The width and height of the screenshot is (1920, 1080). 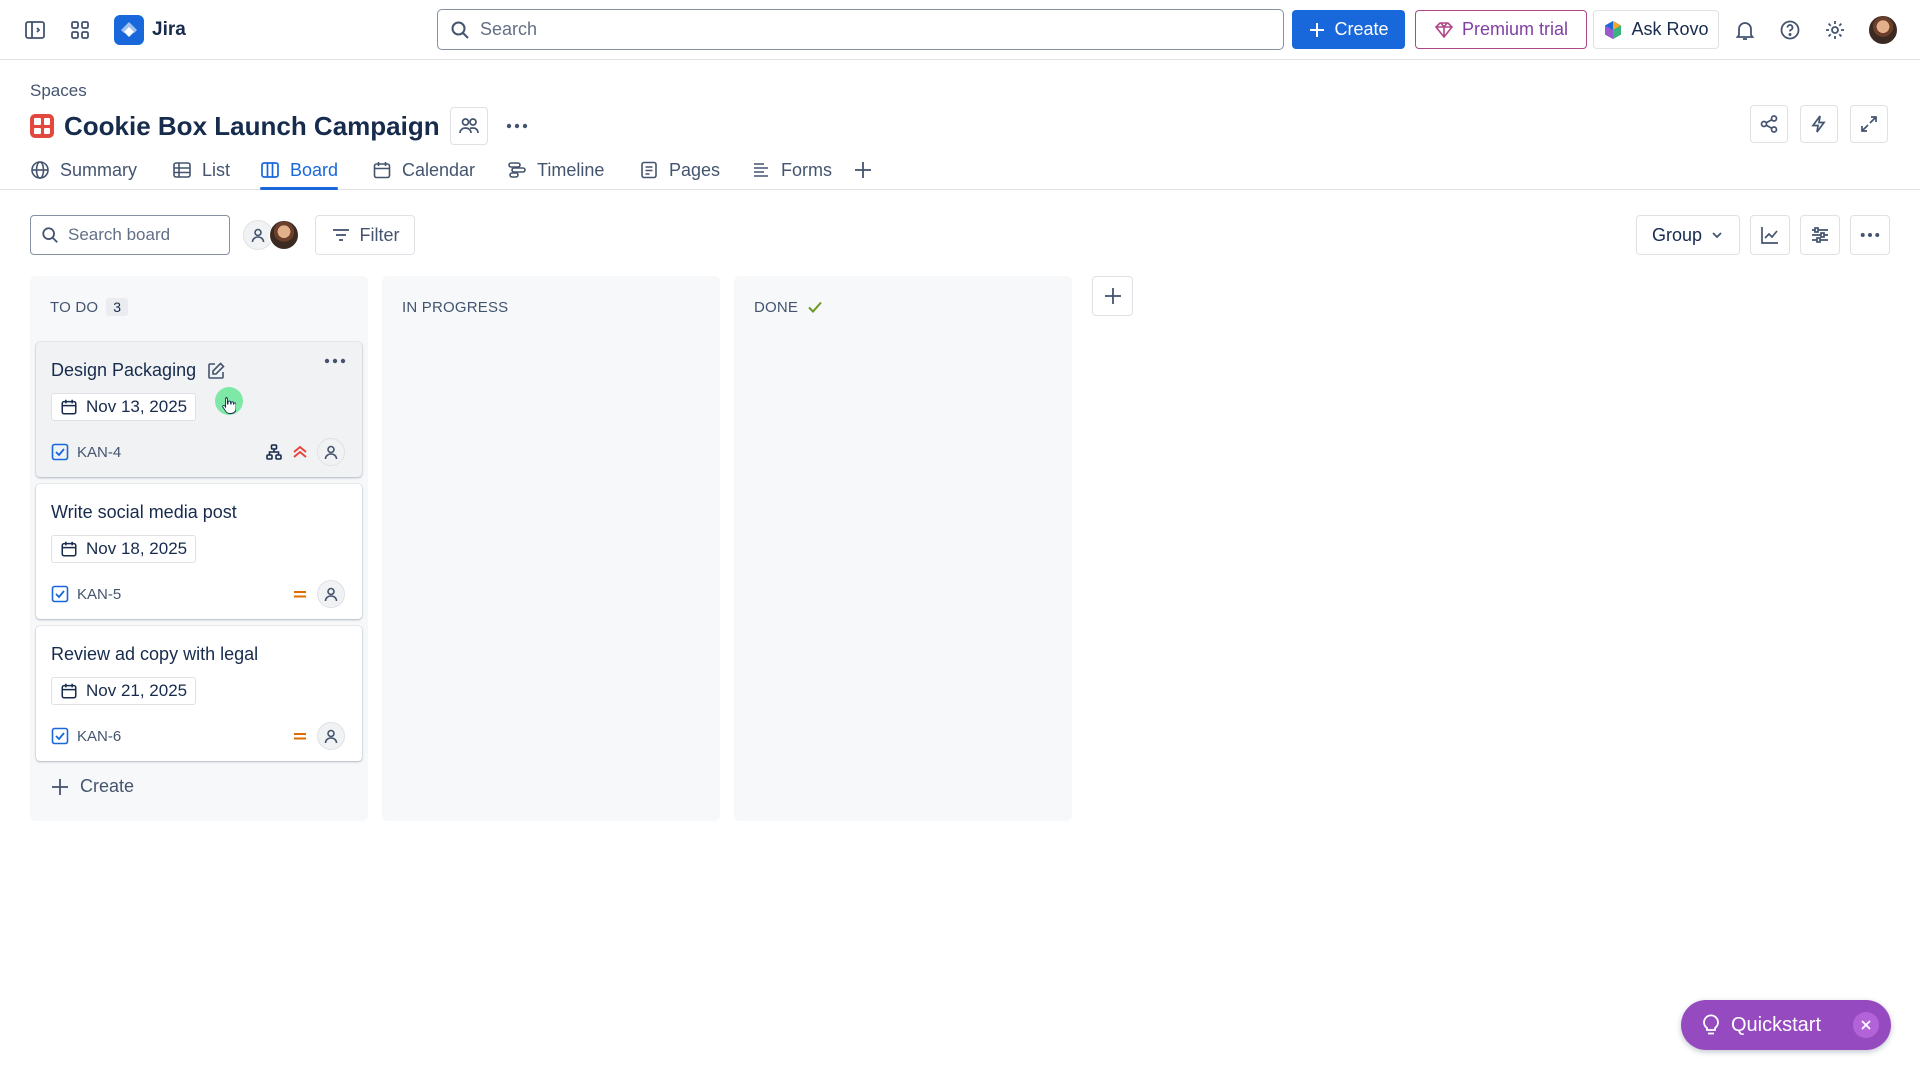 What do you see at coordinates (99, 594) in the screenshot?
I see `issue-key-label: KAN-5` at bounding box center [99, 594].